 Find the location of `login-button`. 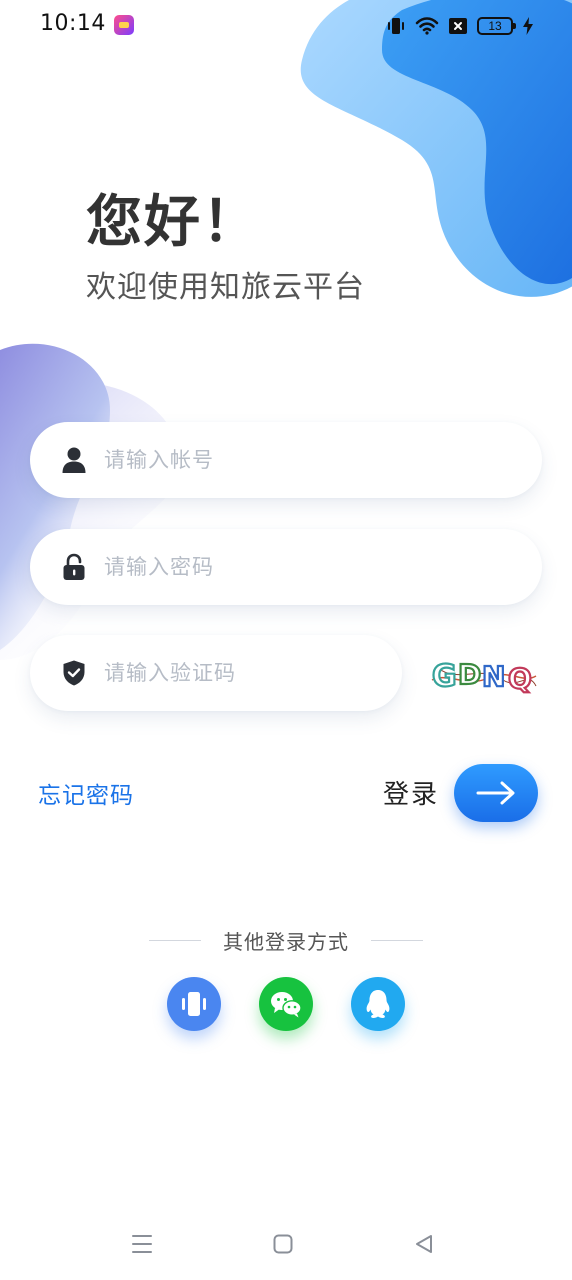

login-button is located at coordinates (496, 793).